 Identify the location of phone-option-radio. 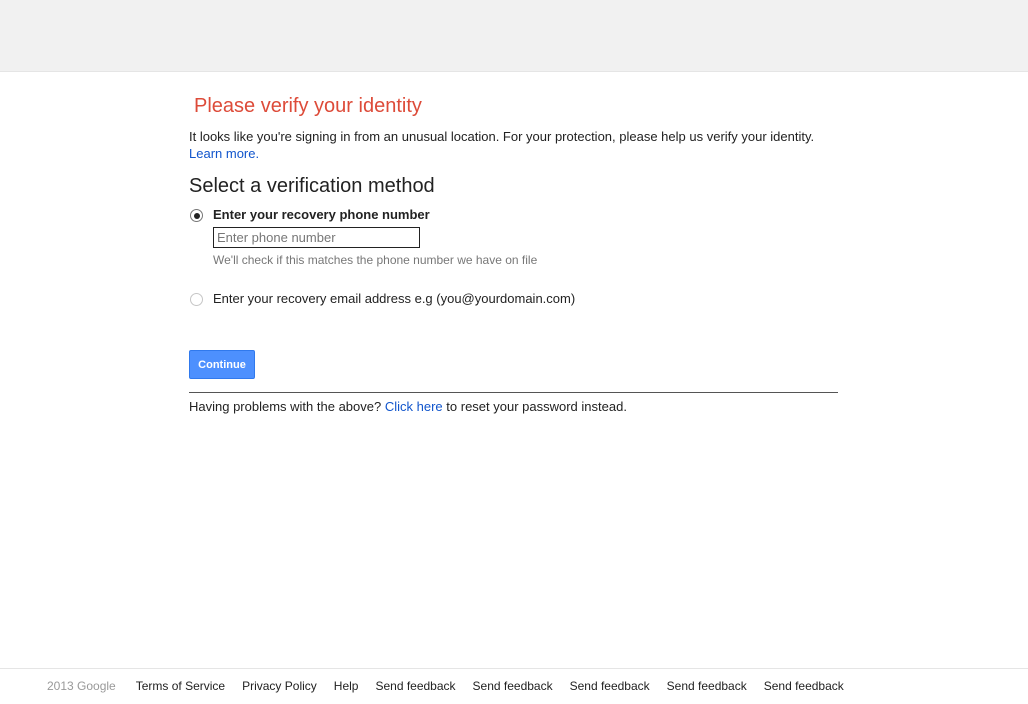
(196, 215).